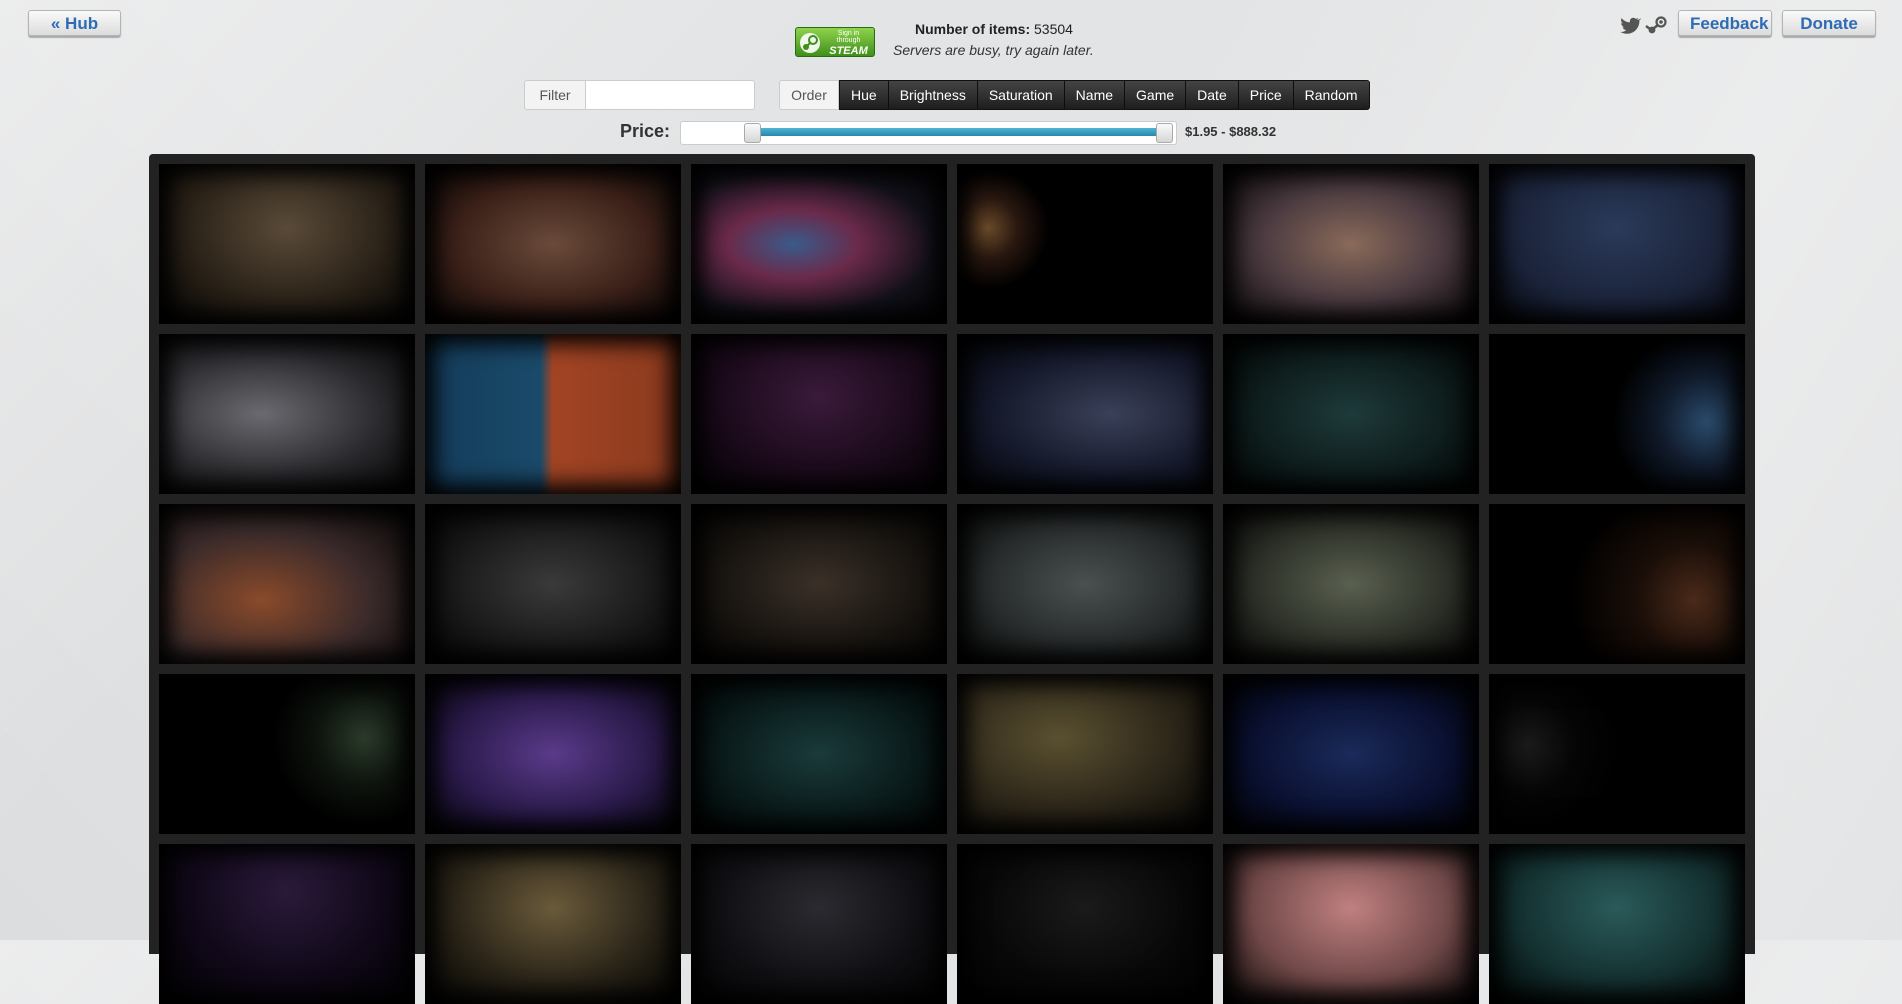  Describe the element at coordinates (1629, 26) in the screenshot. I see `twitter-icon` at that location.